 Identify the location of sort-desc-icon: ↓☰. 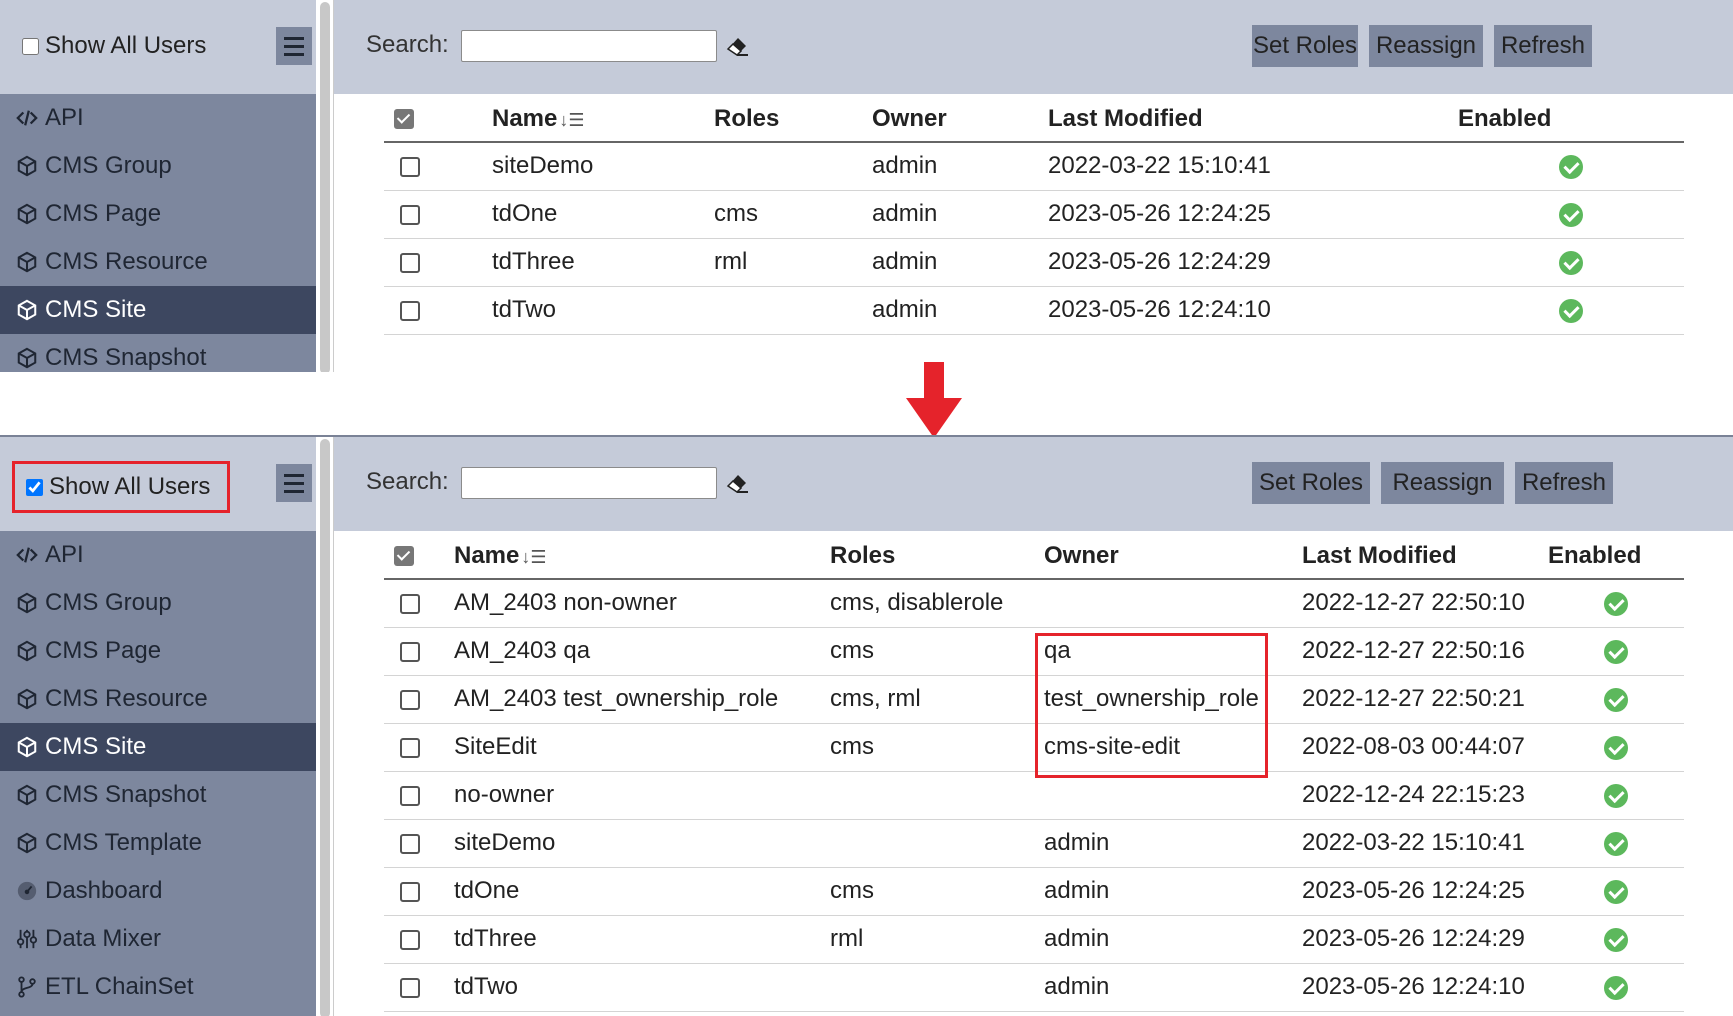
(533, 557).